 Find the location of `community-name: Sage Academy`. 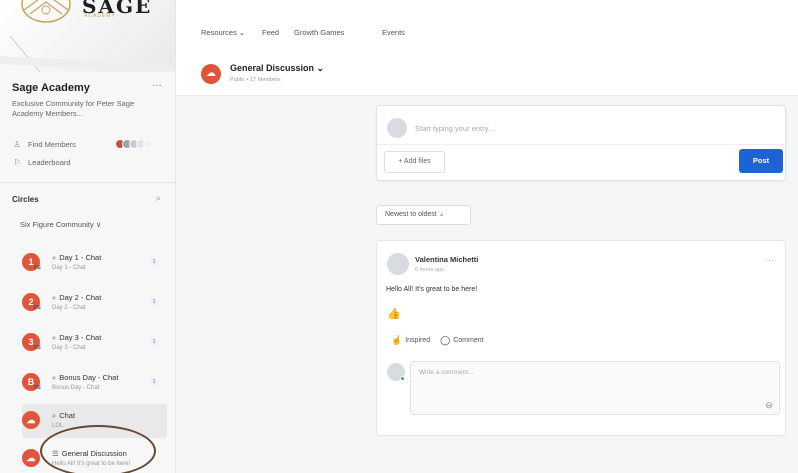

community-name: Sage Academy is located at coordinates (51, 88).